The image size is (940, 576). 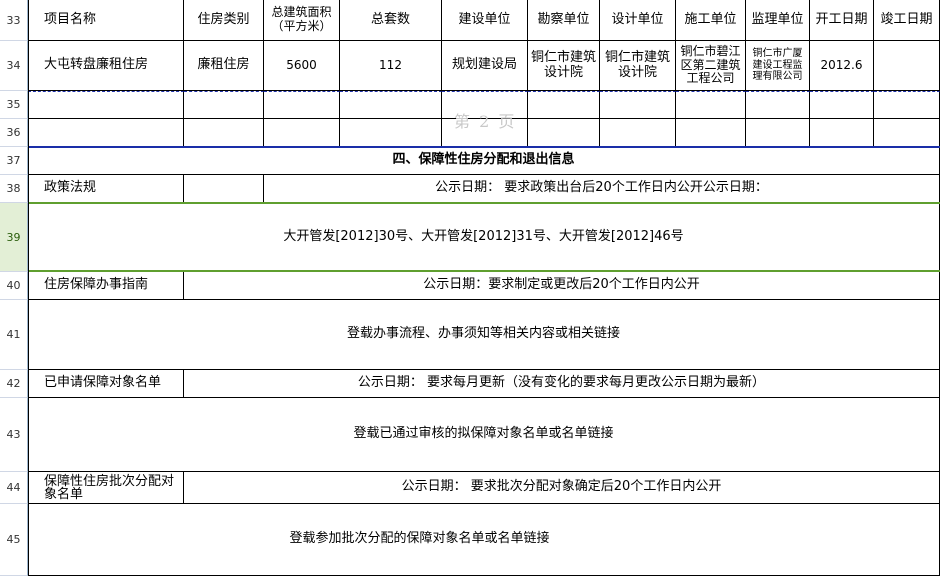 I want to click on row-header-41: 41, so click(x=14, y=335).